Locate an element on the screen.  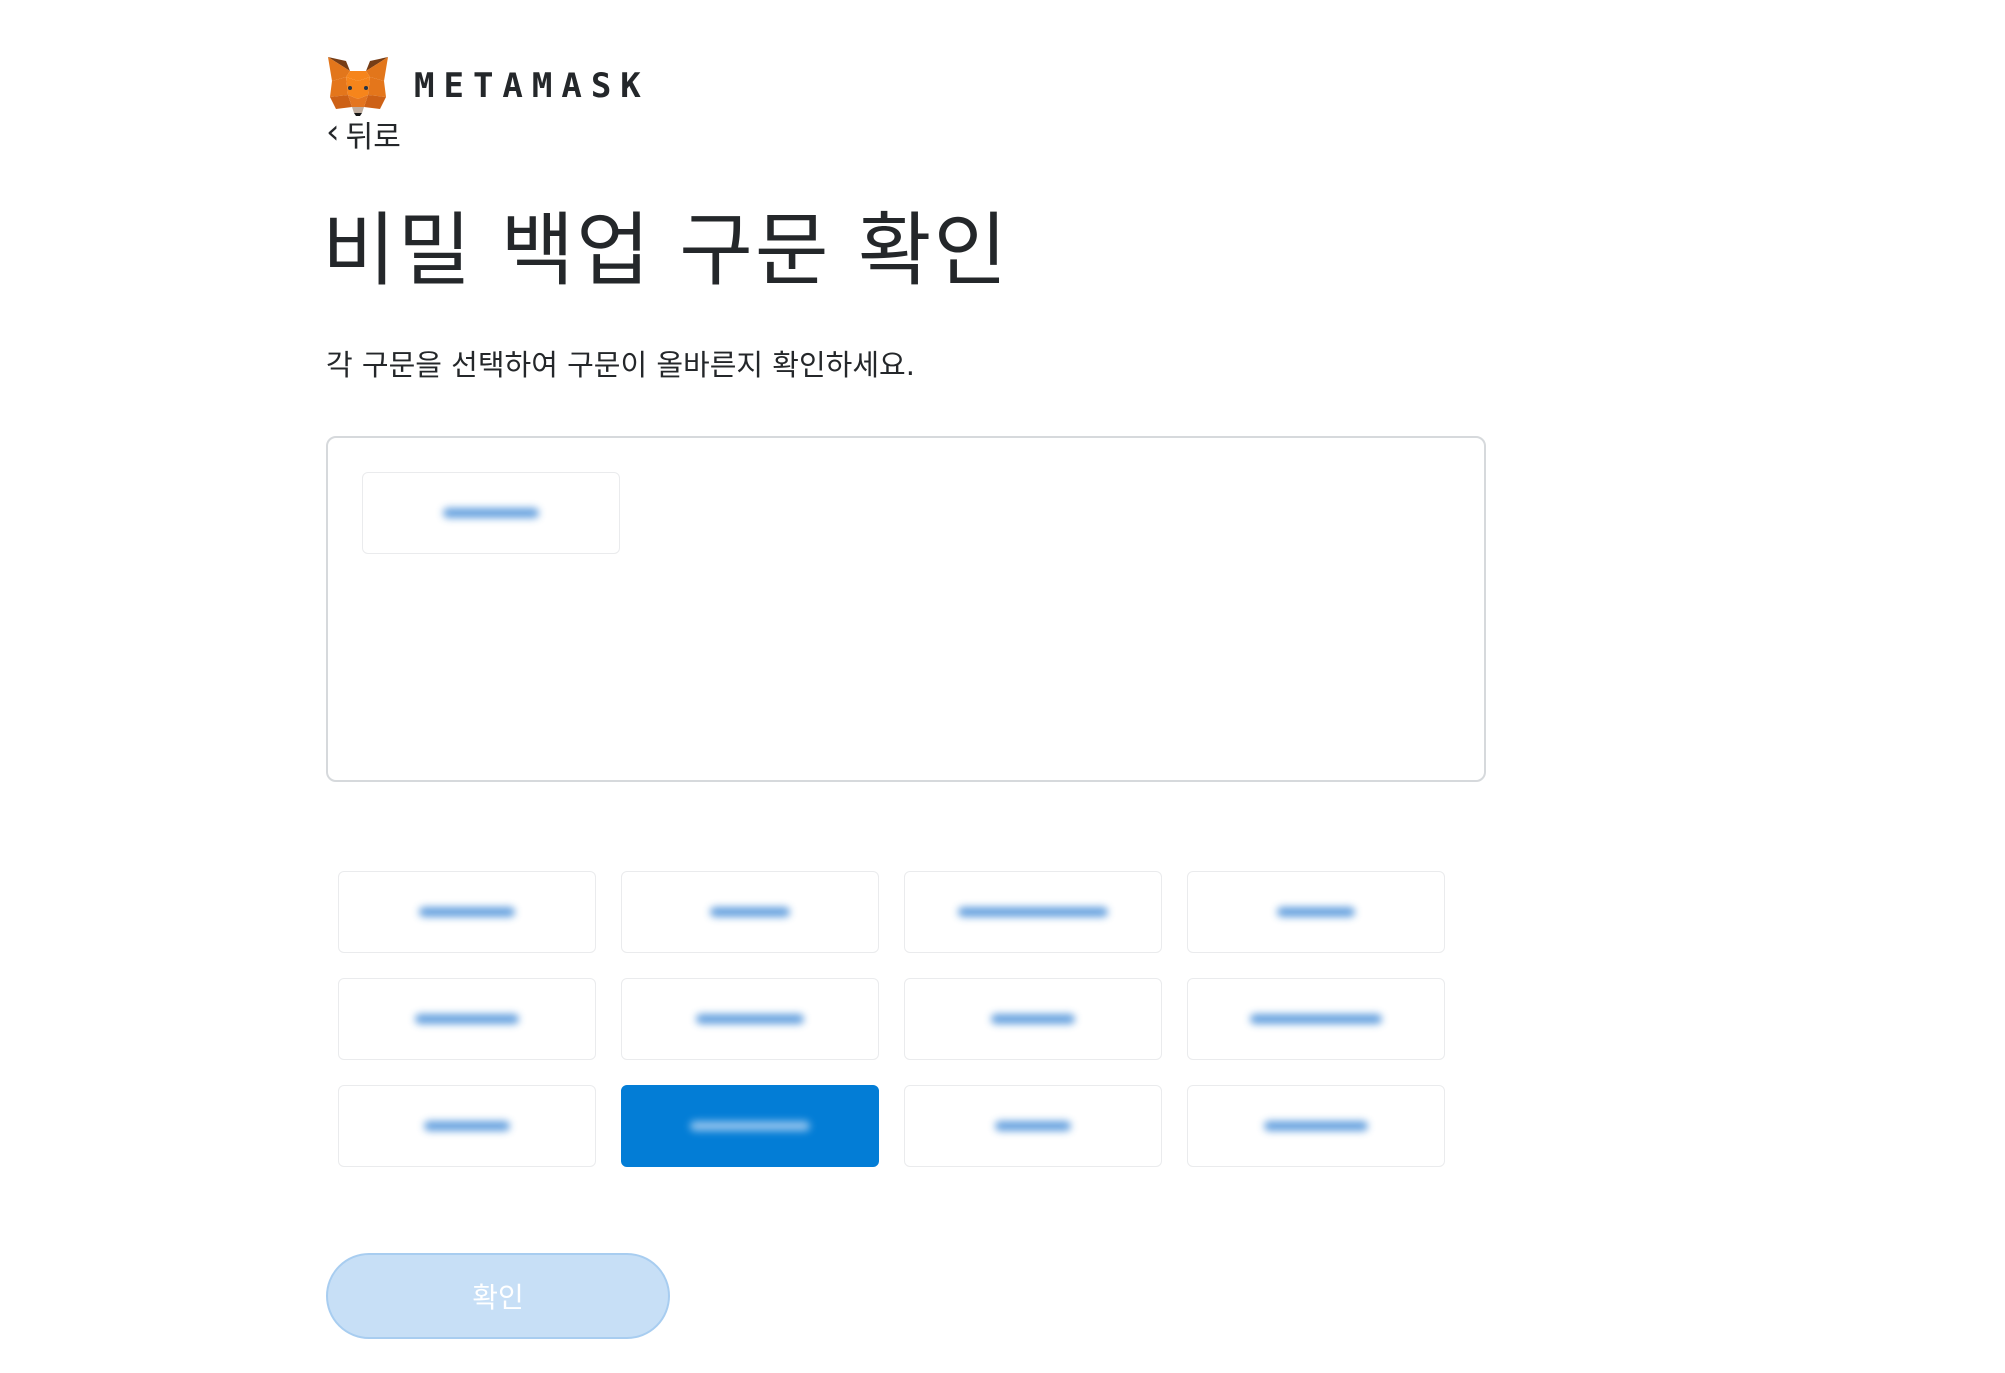
brand-wordmark: METAMASK is located at coordinates (532, 86).